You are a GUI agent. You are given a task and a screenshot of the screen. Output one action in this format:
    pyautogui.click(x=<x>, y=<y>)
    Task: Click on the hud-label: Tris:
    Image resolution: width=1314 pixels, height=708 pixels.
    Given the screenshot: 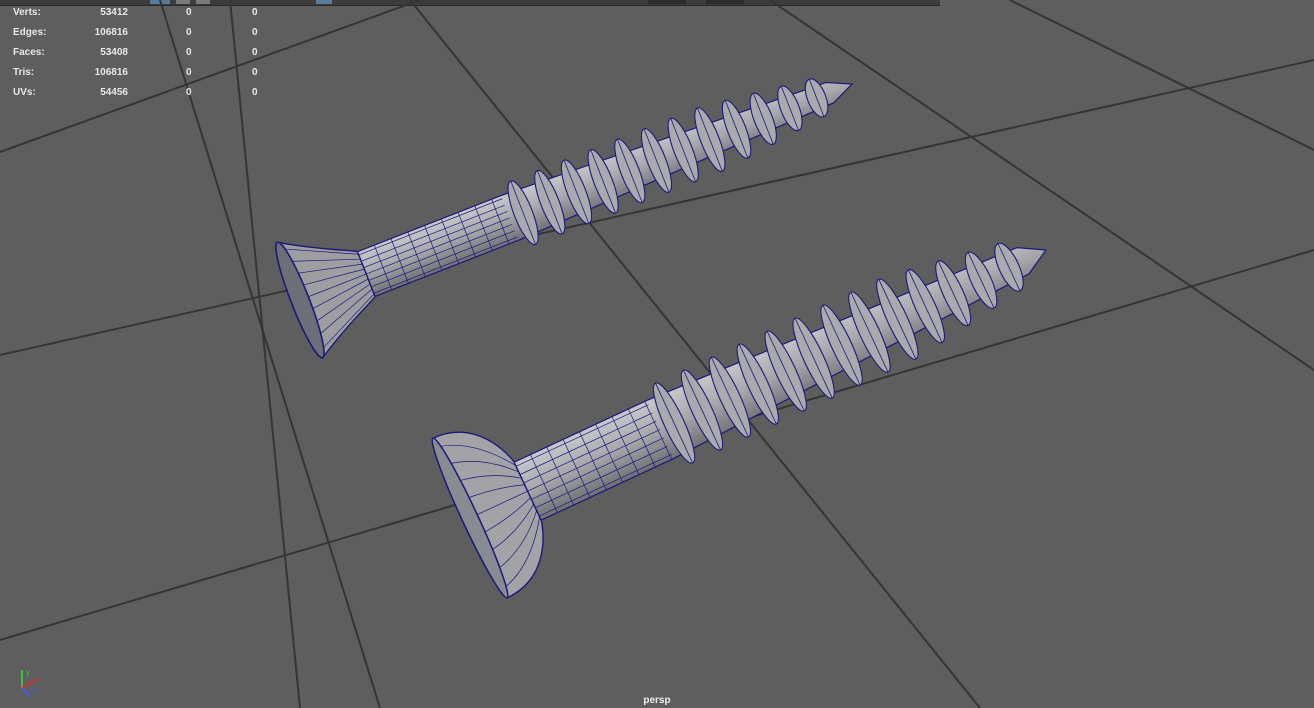 What is the action you would take?
    pyautogui.click(x=24, y=72)
    